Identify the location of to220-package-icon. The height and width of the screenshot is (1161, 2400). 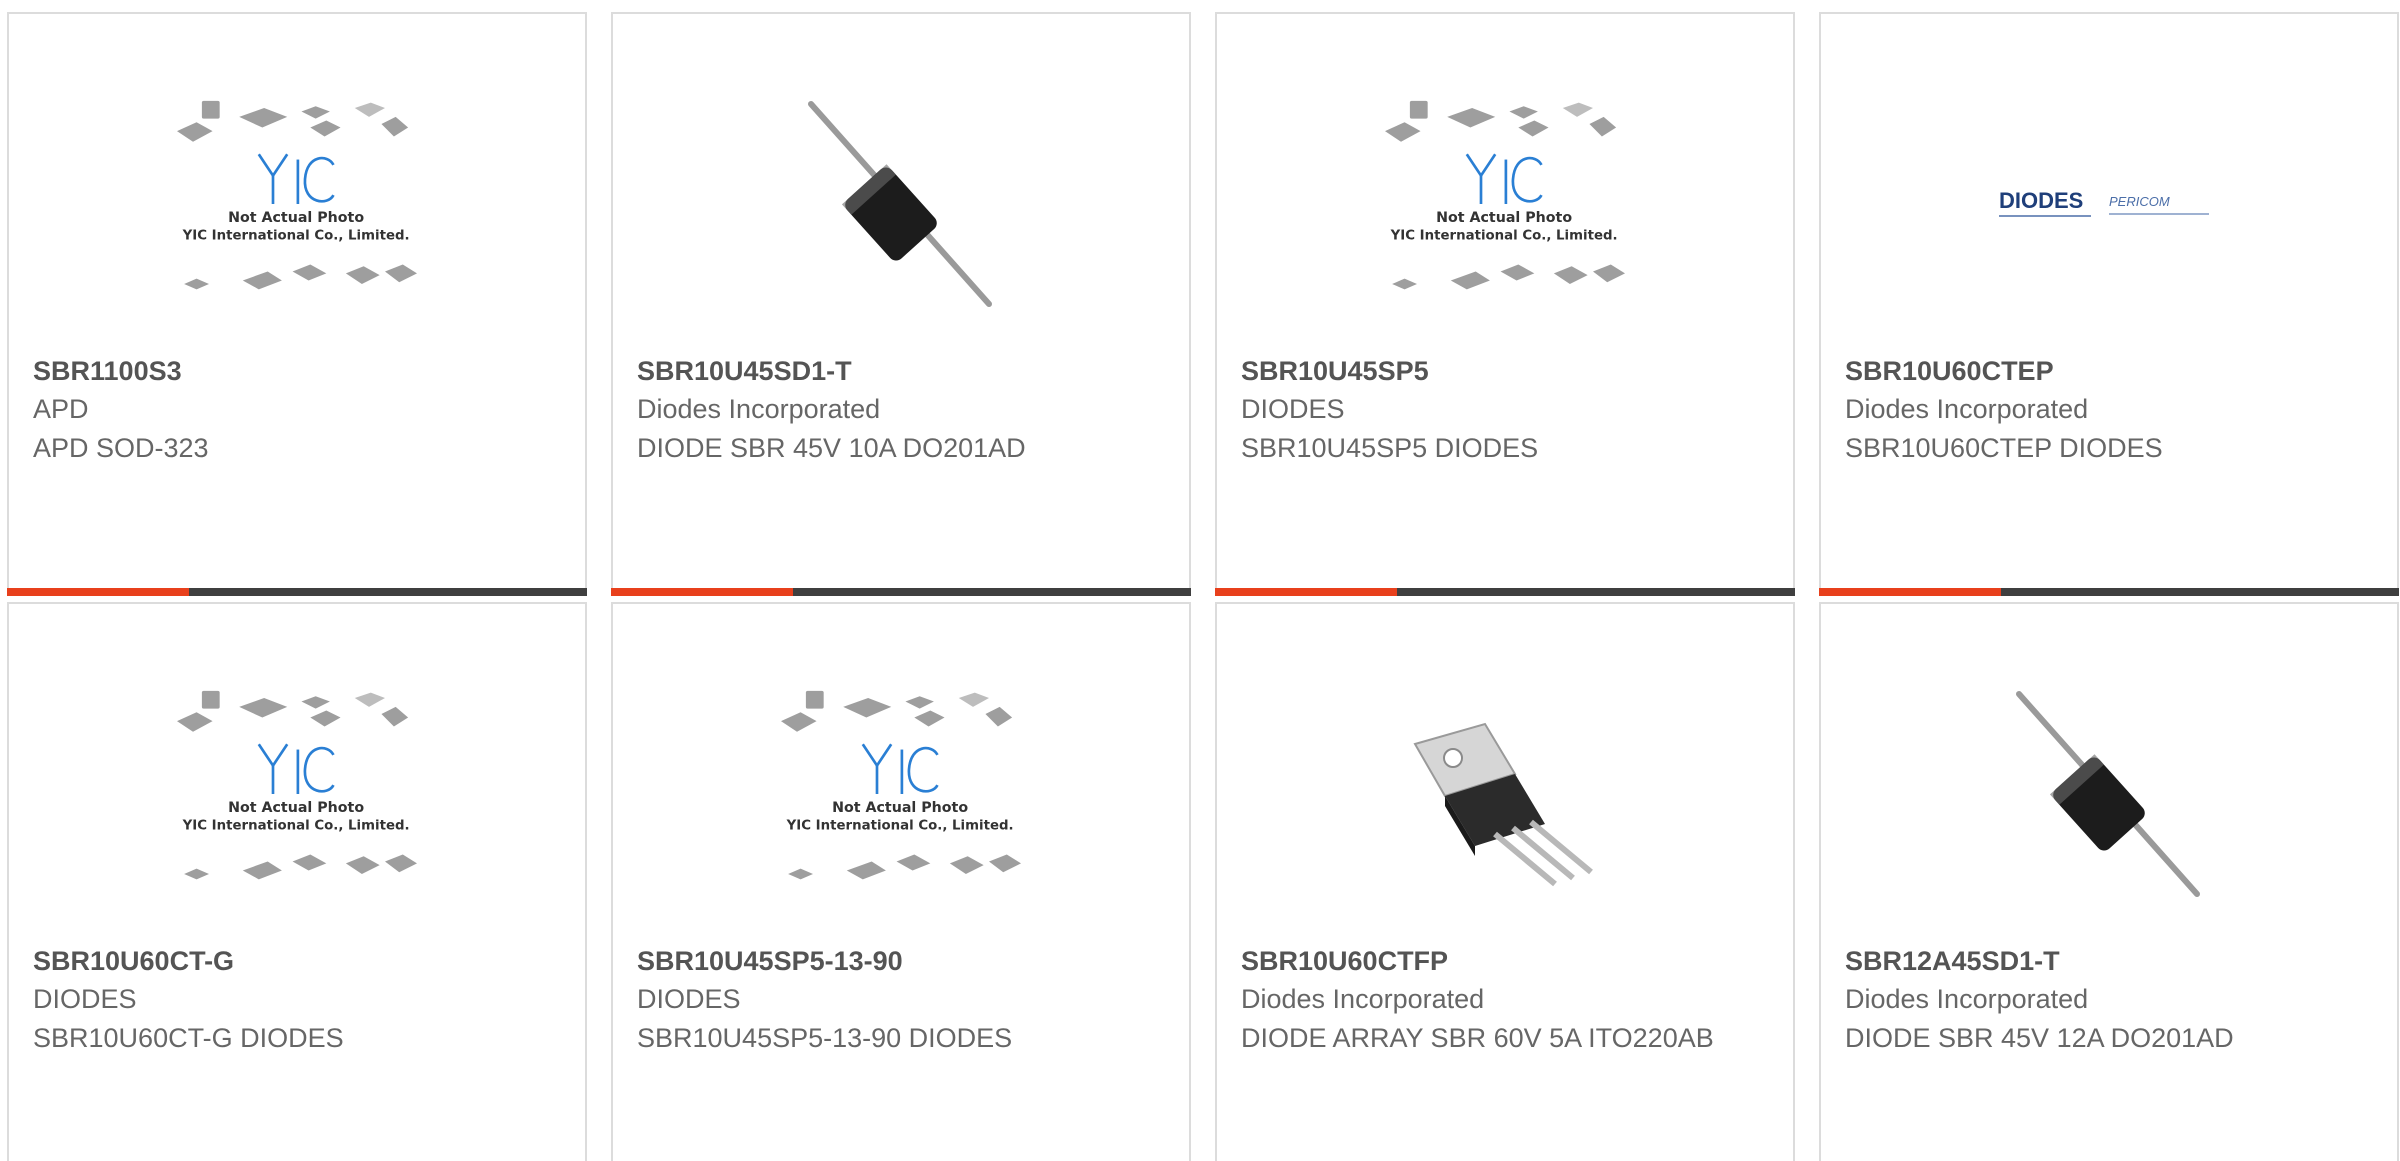
(1503, 804).